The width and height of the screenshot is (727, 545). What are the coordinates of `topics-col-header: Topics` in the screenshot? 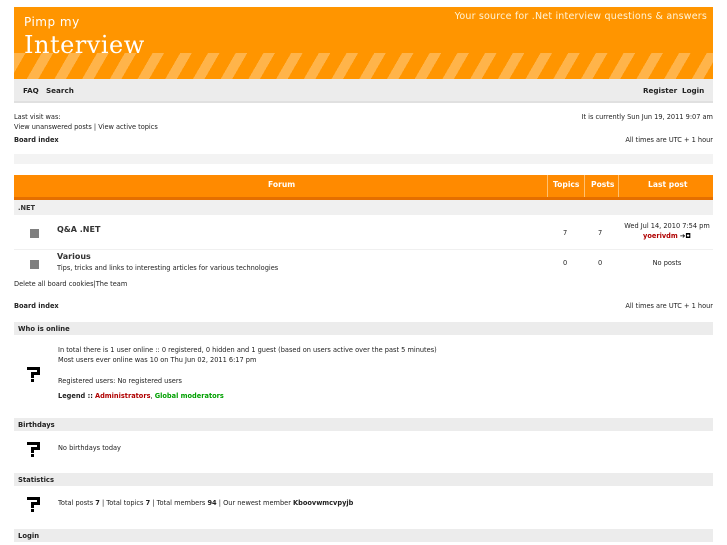 It's located at (566, 184).